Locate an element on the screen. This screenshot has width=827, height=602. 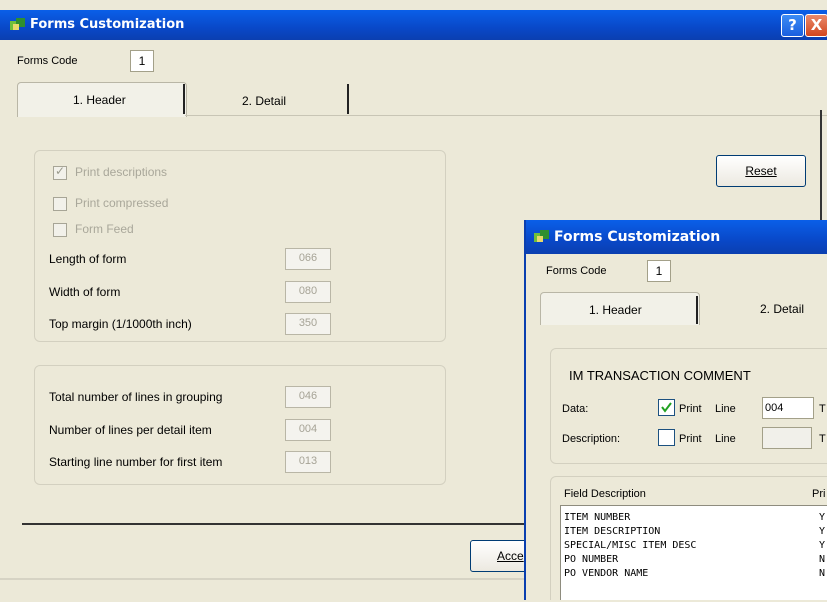
main-tab-strip: 1. Header 2. Detail is located at coordinates (419, 98).